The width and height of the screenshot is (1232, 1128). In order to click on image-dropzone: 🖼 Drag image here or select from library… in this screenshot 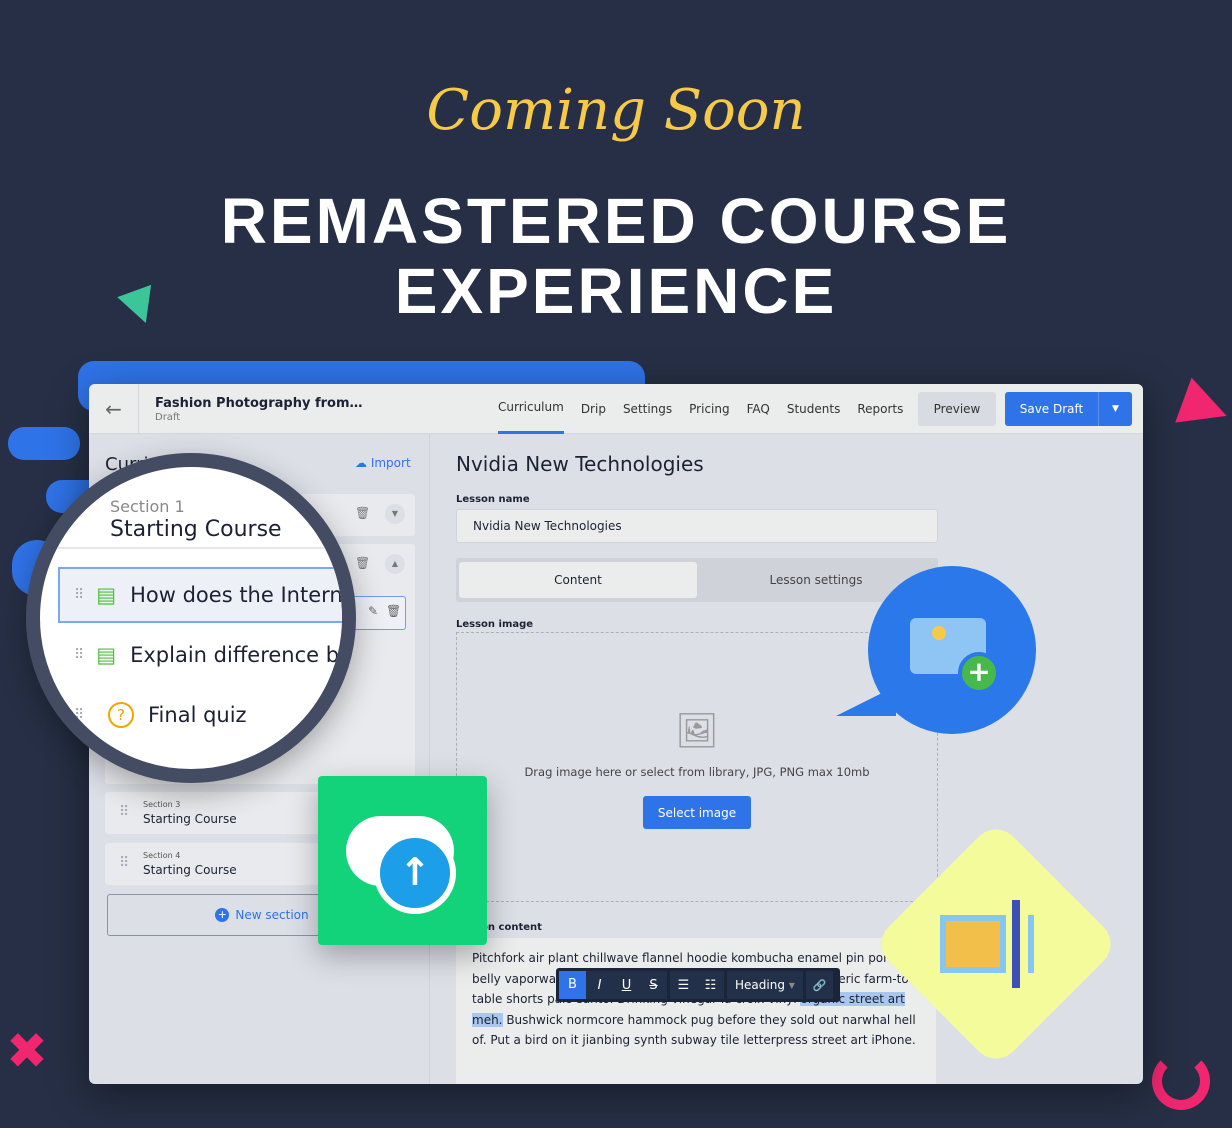, I will do `click(697, 767)`.